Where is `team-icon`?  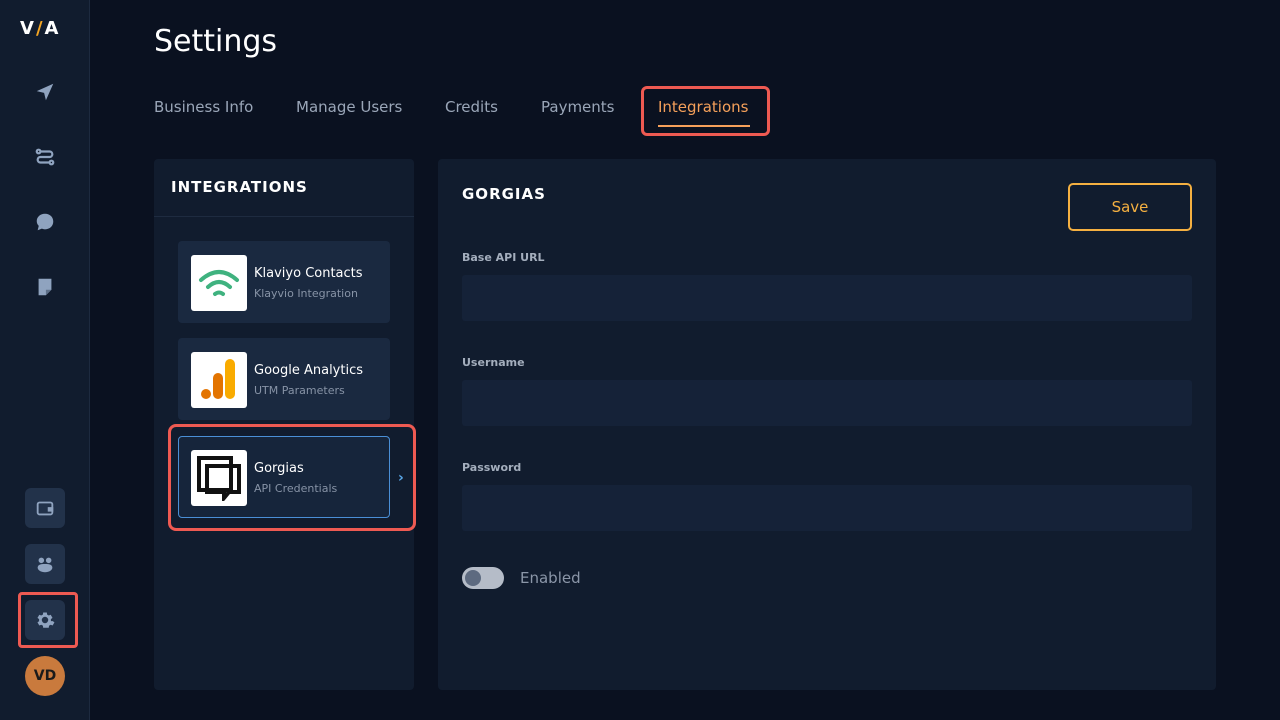
team-icon is located at coordinates (45, 564).